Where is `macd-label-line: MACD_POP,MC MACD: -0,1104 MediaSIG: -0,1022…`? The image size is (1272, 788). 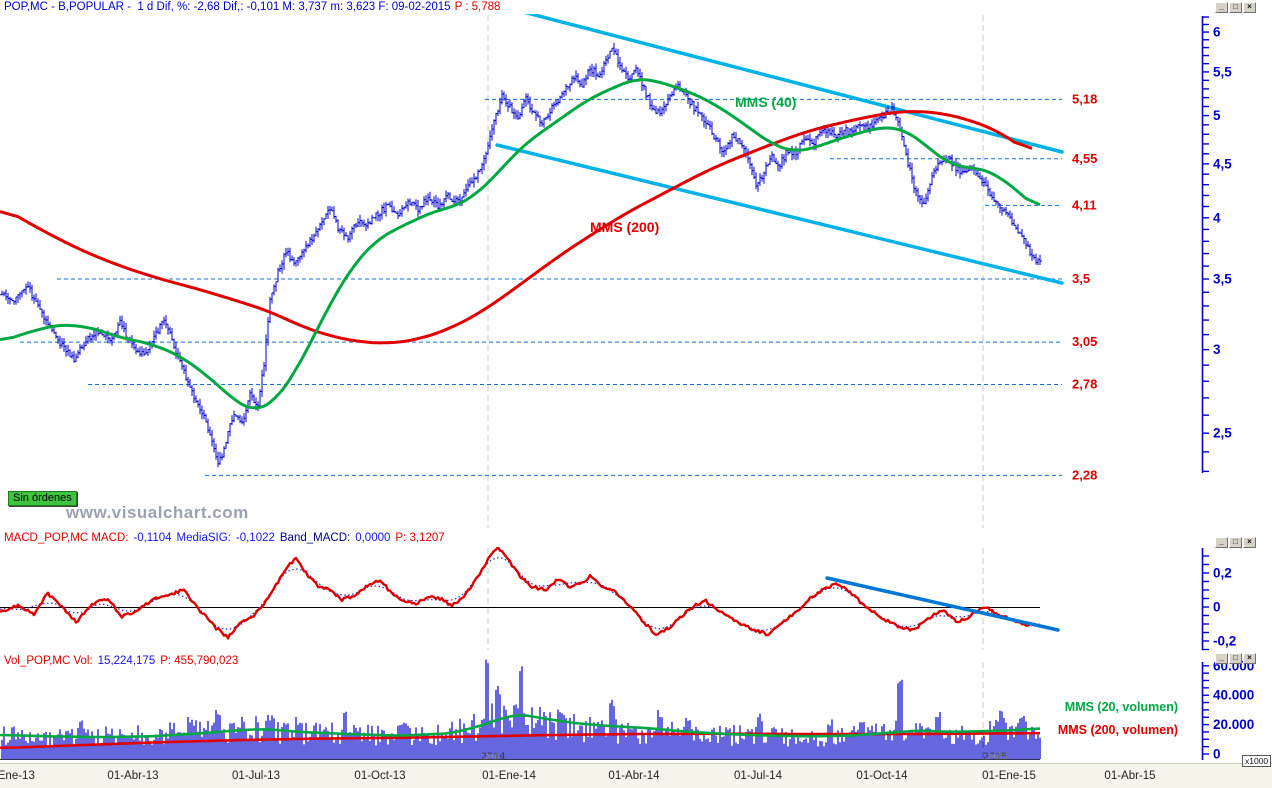
macd-label-line: MACD_POP,MC MACD: -0,1104 MediaSIG: -0,1022… is located at coordinates (227, 538).